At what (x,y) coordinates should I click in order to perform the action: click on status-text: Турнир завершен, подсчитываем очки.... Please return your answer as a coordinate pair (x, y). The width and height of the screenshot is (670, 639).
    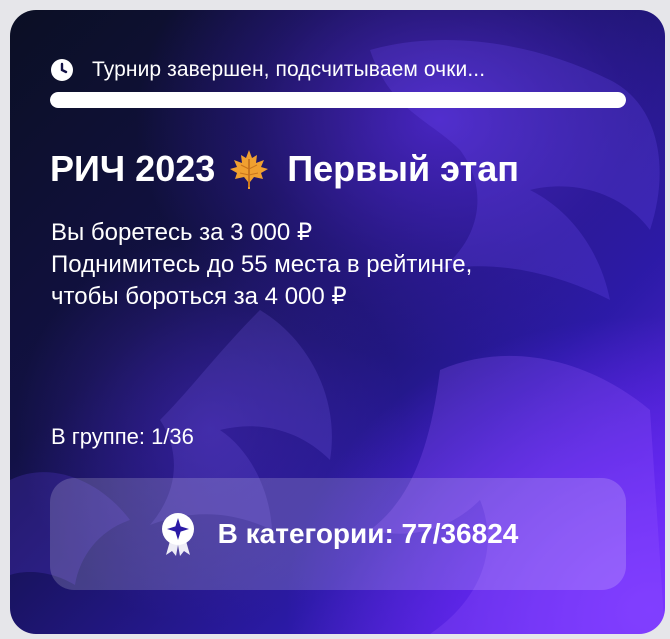
    Looking at the image, I should click on (289, 69).